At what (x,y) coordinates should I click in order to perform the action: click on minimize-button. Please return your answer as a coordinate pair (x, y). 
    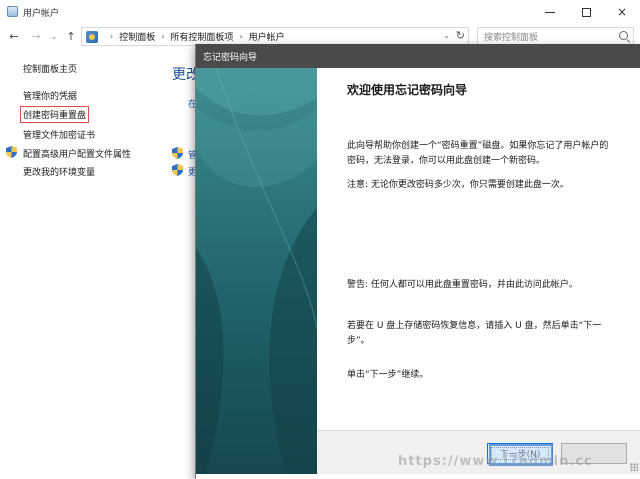
    Looking at the image, I should click on (550, 12).